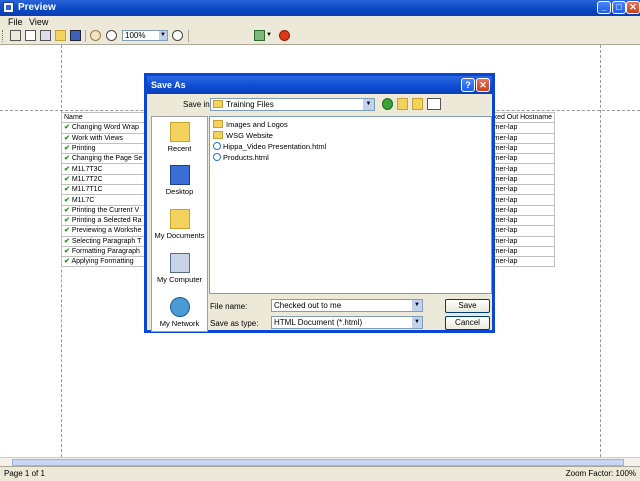 The image size is (640, 481). I want to click on file-name: Products.html, so click(246, 157).